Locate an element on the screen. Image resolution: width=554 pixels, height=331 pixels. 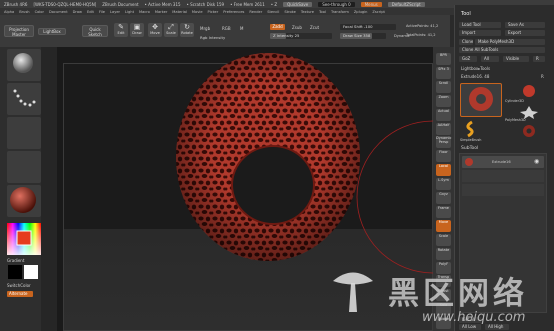
tool-thumb-extrude is located at coordinates (525, 131).